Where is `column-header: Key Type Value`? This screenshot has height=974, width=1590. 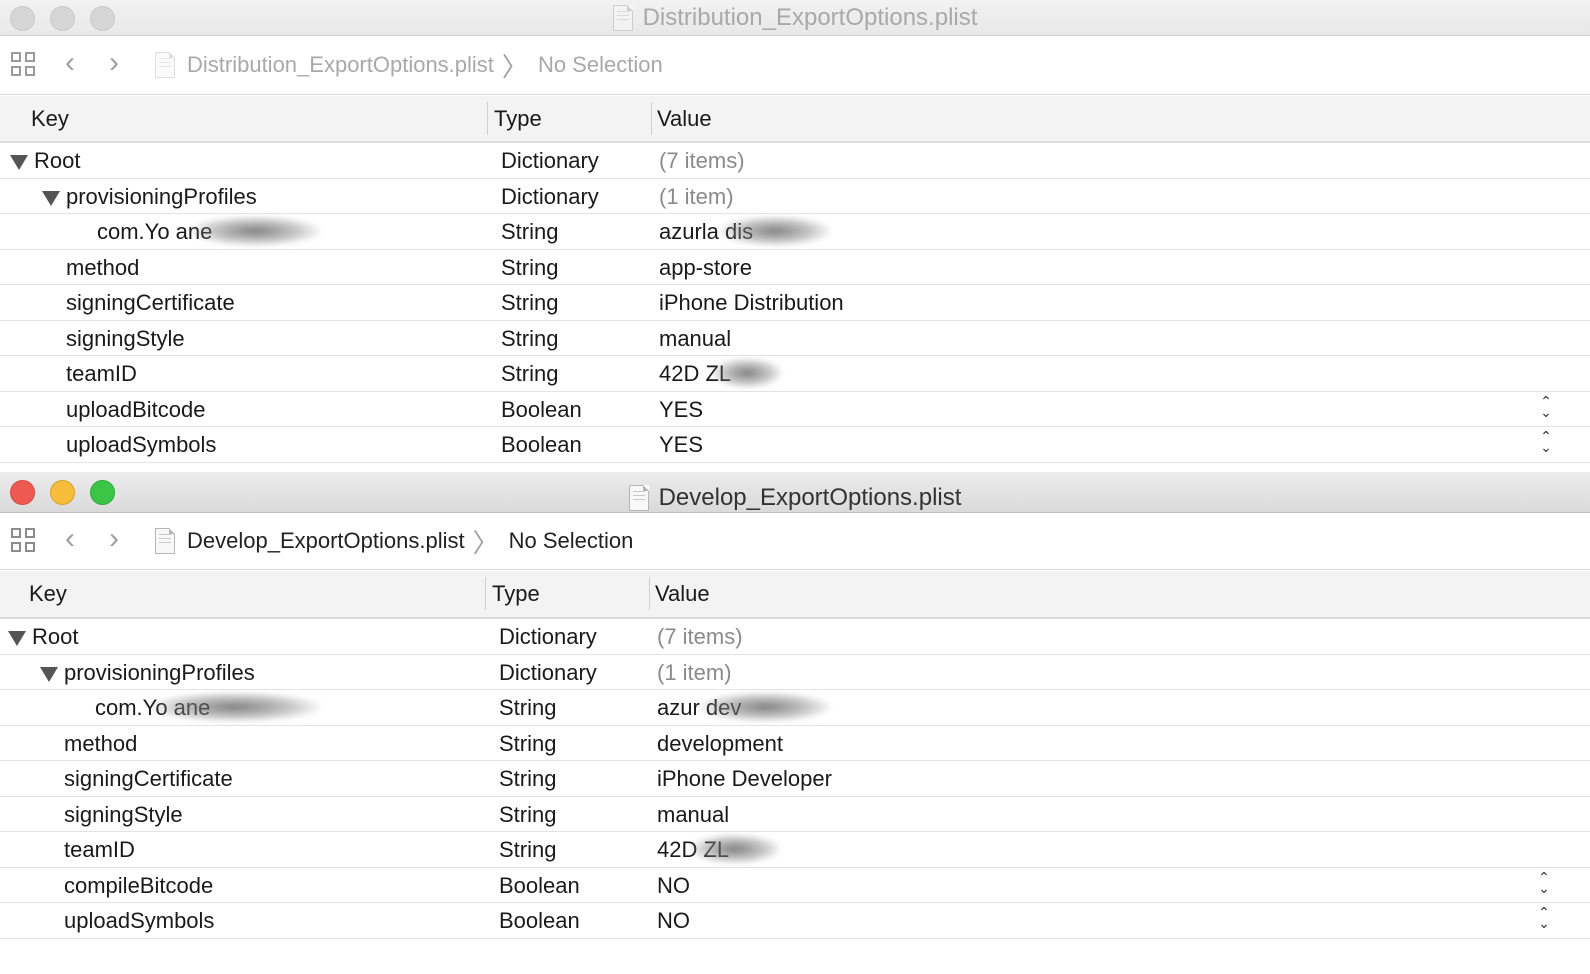 column-header: Key Type Value is located at coordinates (795, 595).